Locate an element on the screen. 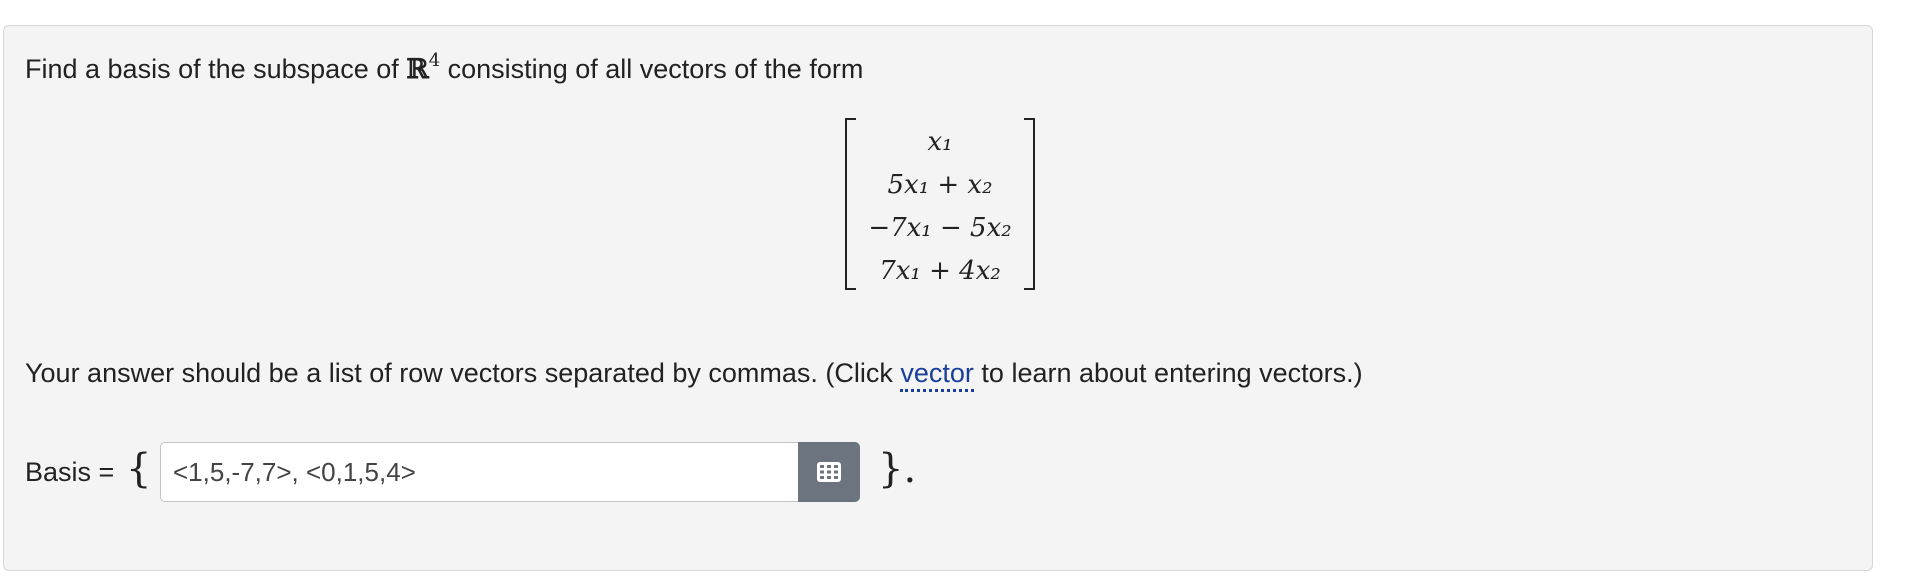  answer-input-group: <1,5,-7,7>, <0,1,5,4> is located at coordinates (510, 472).